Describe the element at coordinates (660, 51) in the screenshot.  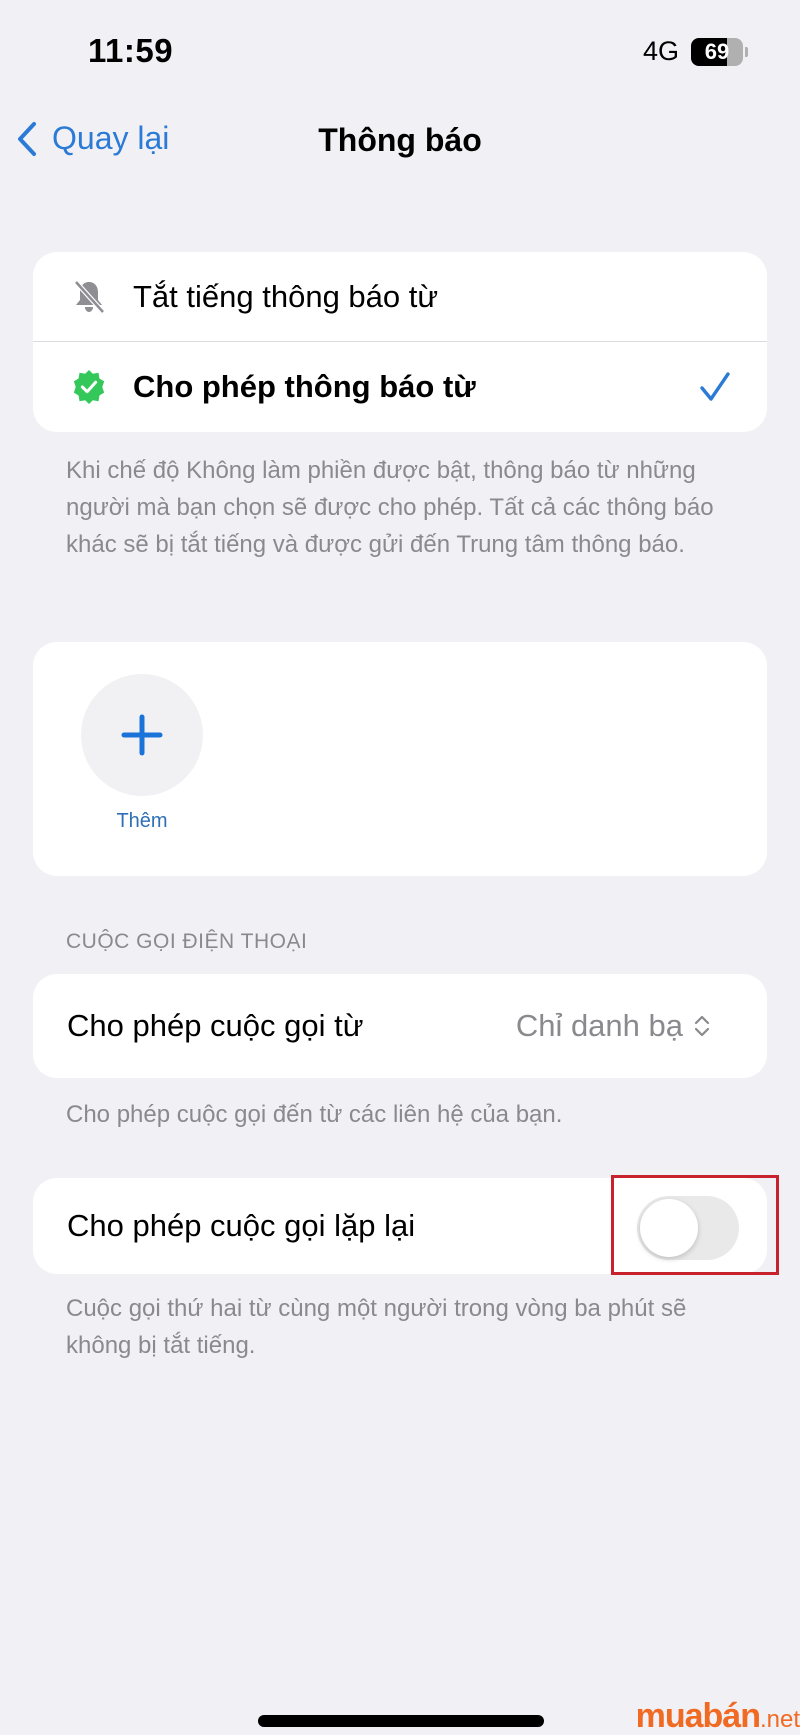
I see `network-type: 4G` at that location.